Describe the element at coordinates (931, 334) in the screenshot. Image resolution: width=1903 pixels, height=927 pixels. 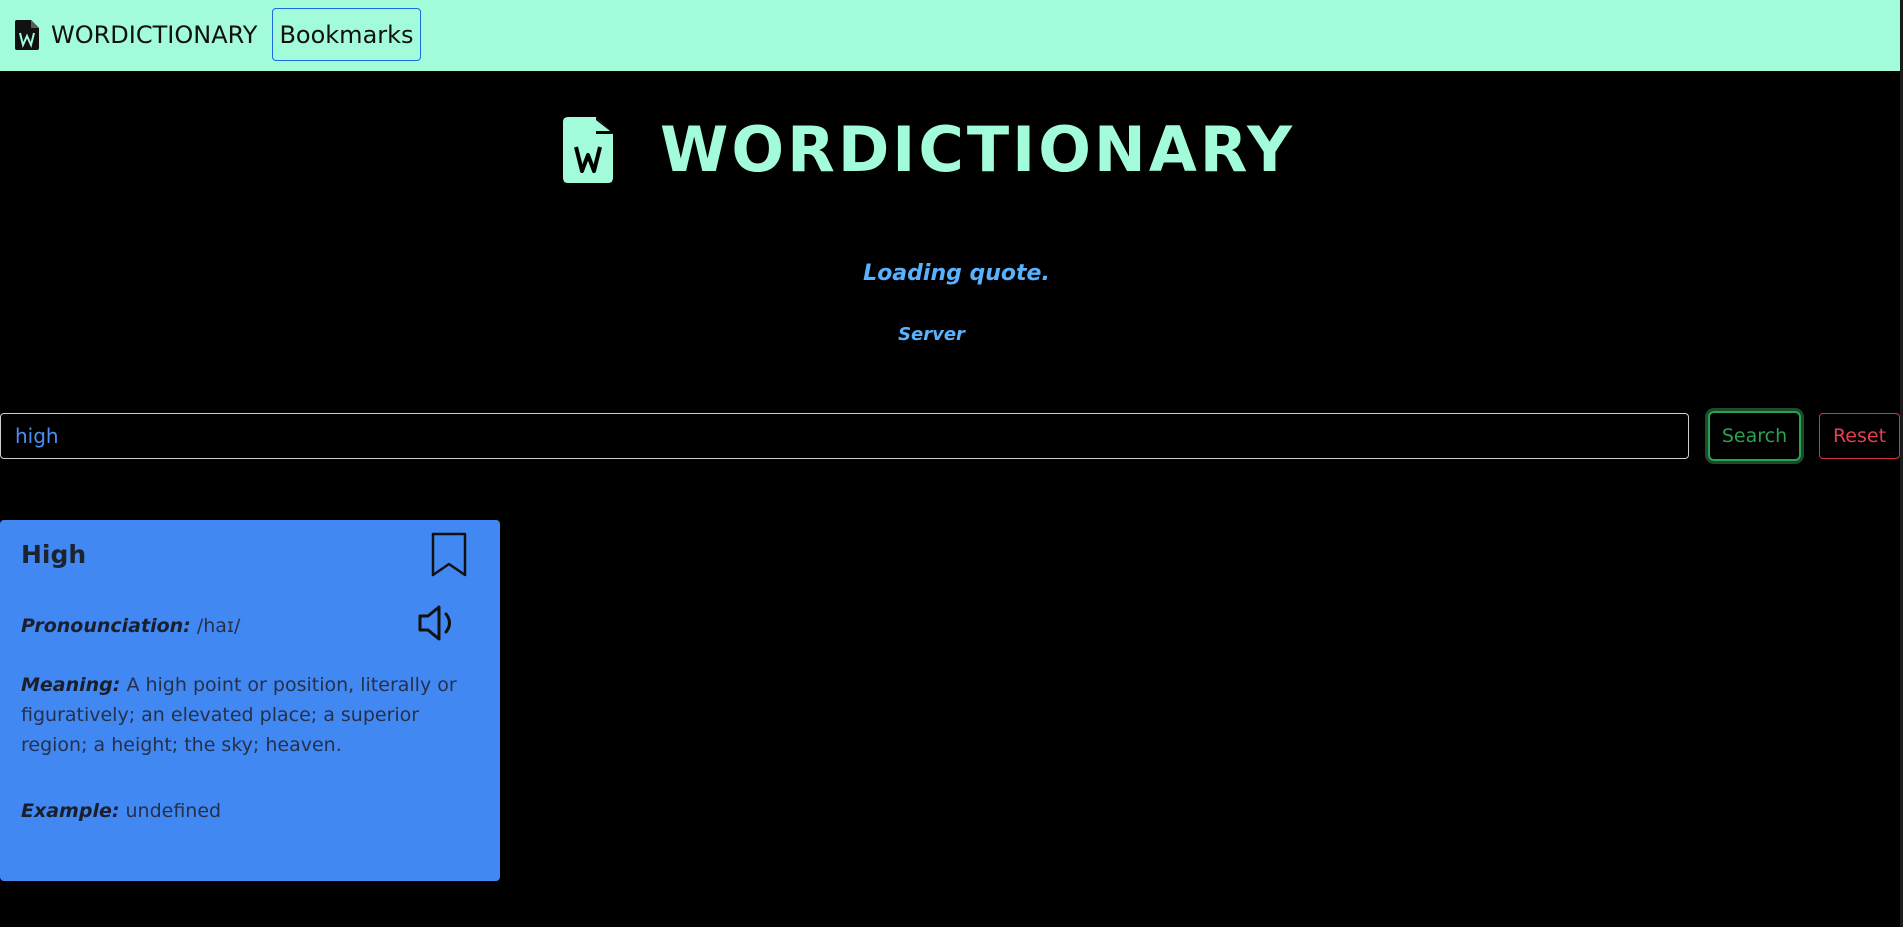
I see `quote-author: Server` at that location.